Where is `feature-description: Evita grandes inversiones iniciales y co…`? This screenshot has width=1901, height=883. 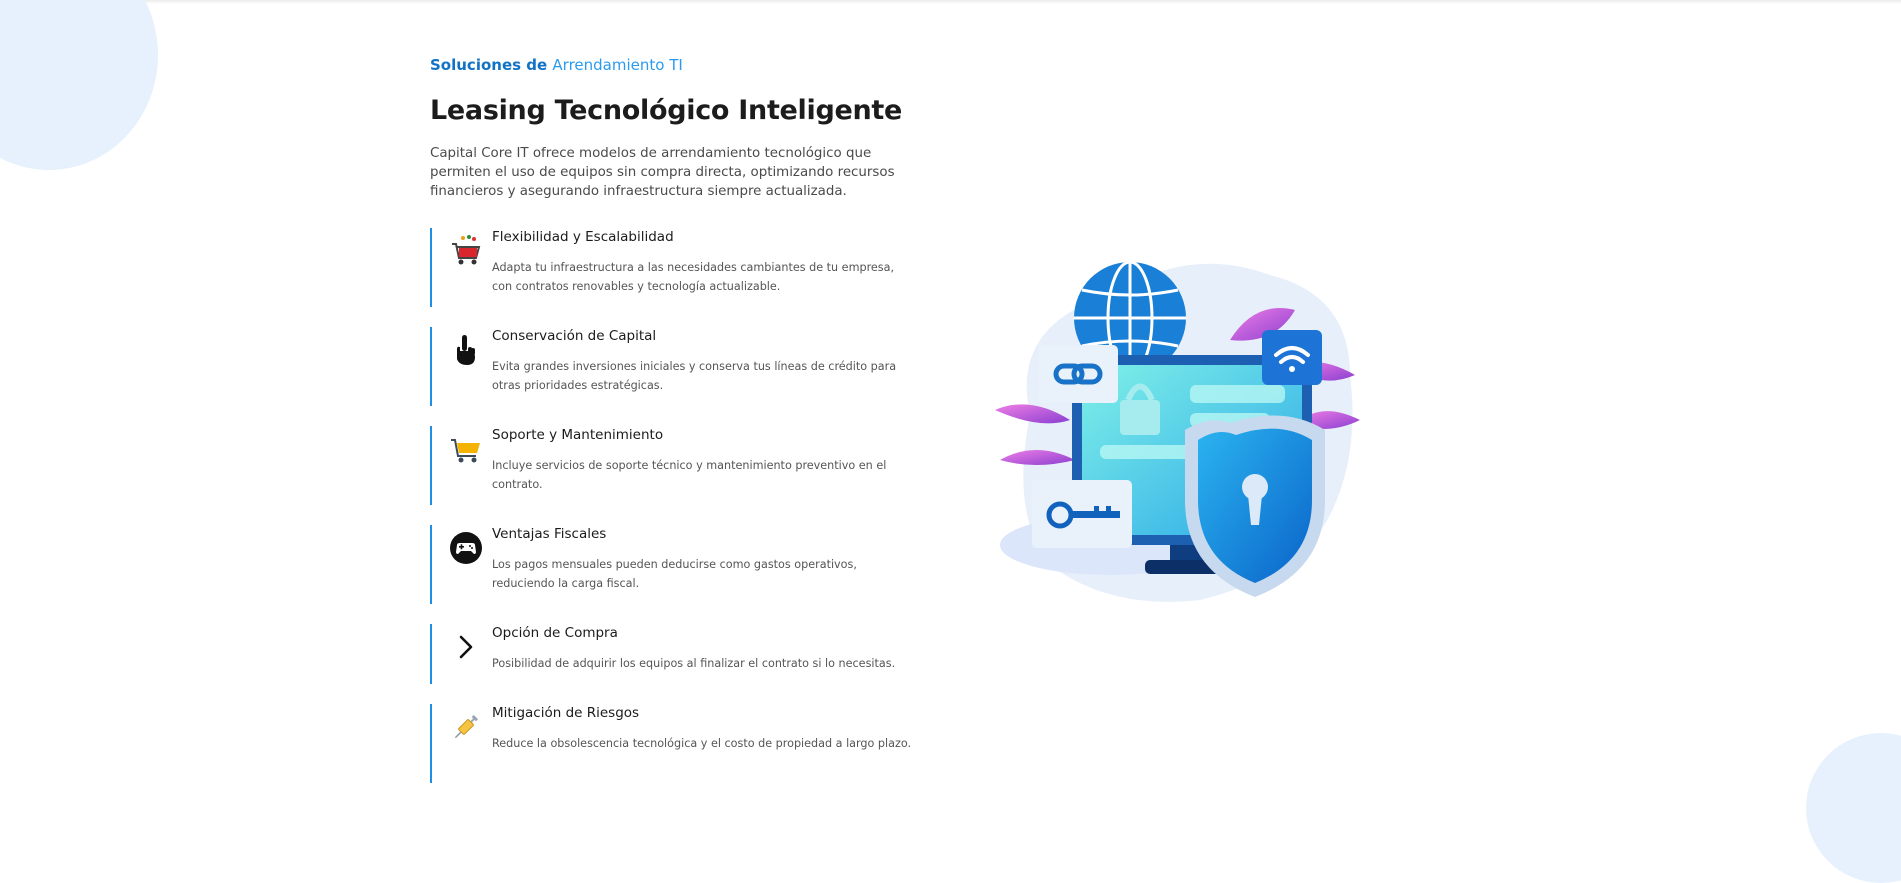
feature-description: Evita grandes inversiones iniciales y co… is located at coordinates (694, 376).